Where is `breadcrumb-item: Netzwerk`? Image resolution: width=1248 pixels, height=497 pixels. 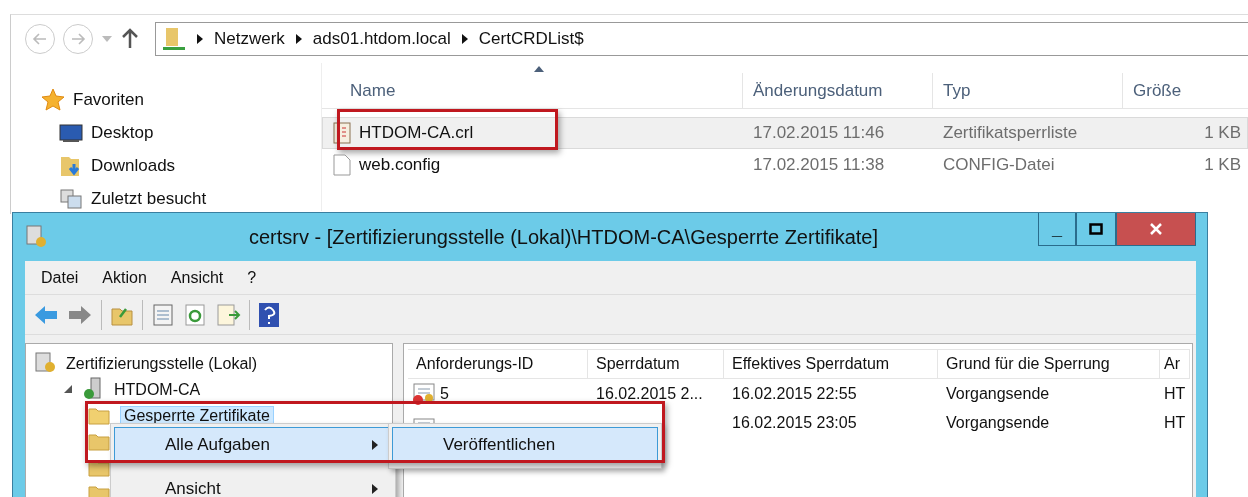 breadcrumb-item: Netzwerk is located at coordinates (249, 39).